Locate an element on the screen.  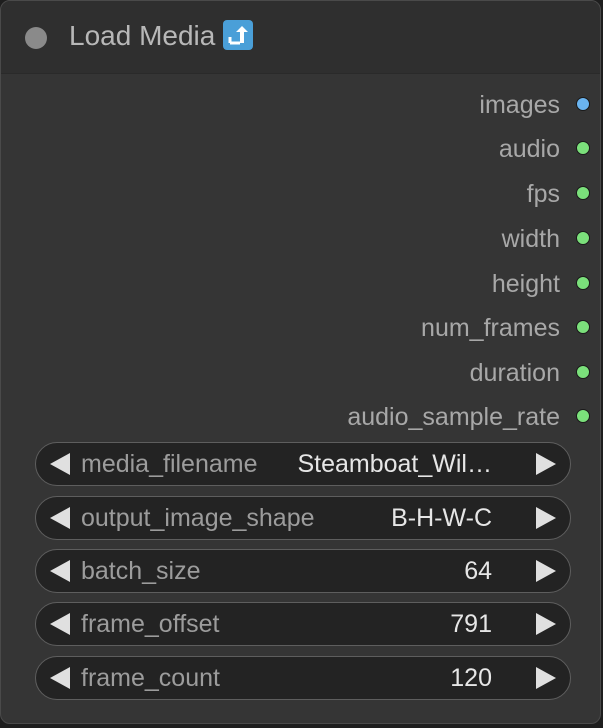
output-socket-audio-sample-rate is located at coordinates (583, 416).